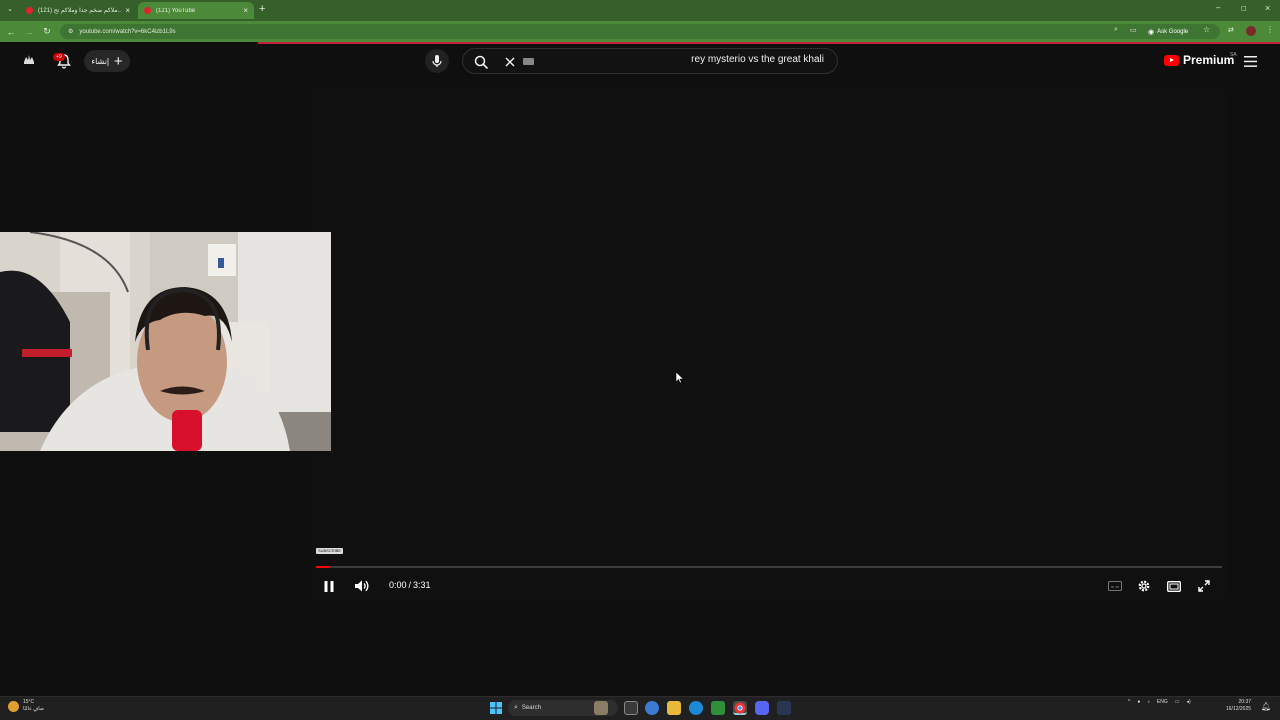  Describe the element at coordinates (1173, 31) in the screenshot. I see `ask-google-label: Ask Google` at that location.